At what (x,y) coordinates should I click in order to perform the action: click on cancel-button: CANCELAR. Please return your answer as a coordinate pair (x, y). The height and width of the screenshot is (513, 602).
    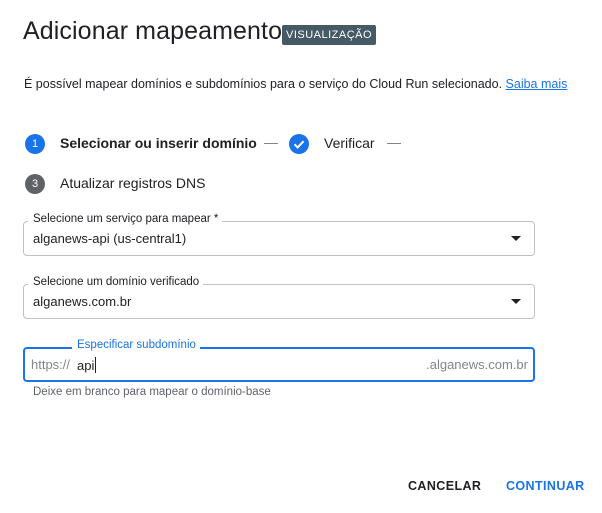
    Looking at the image, I should click on (444, 486).